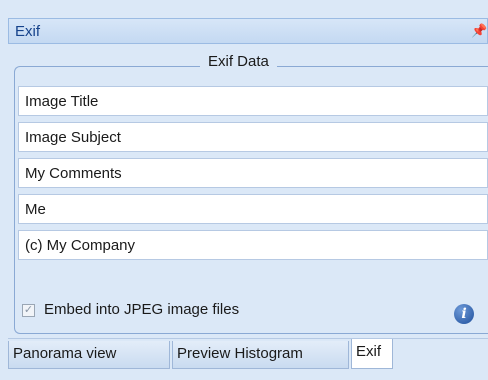  I want to click on author-field, so click(253, 209).